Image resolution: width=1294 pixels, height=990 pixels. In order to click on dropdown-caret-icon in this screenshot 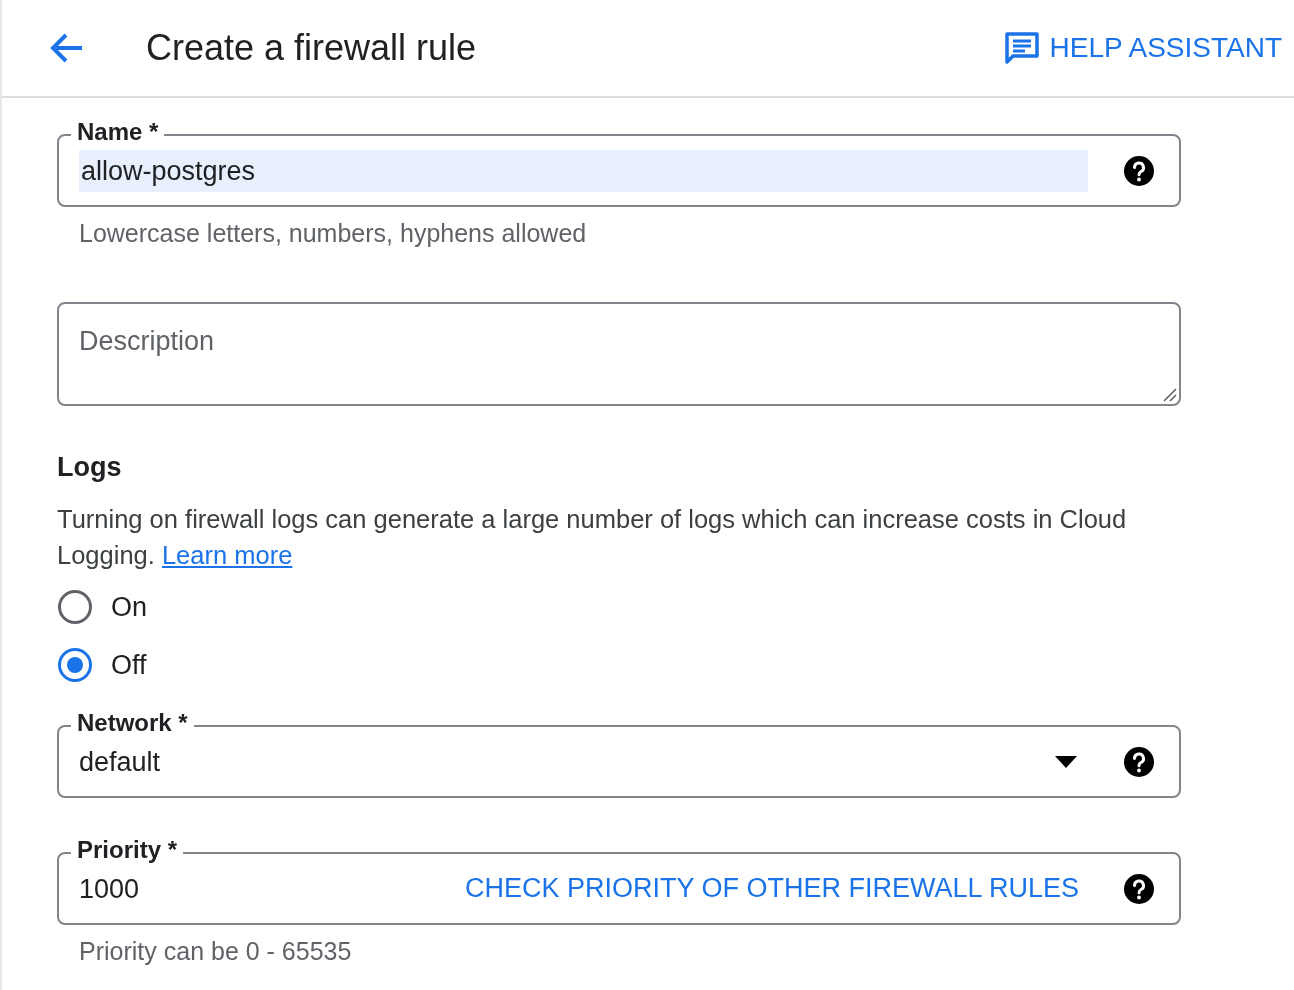, I will do `click(1066, 761)`.